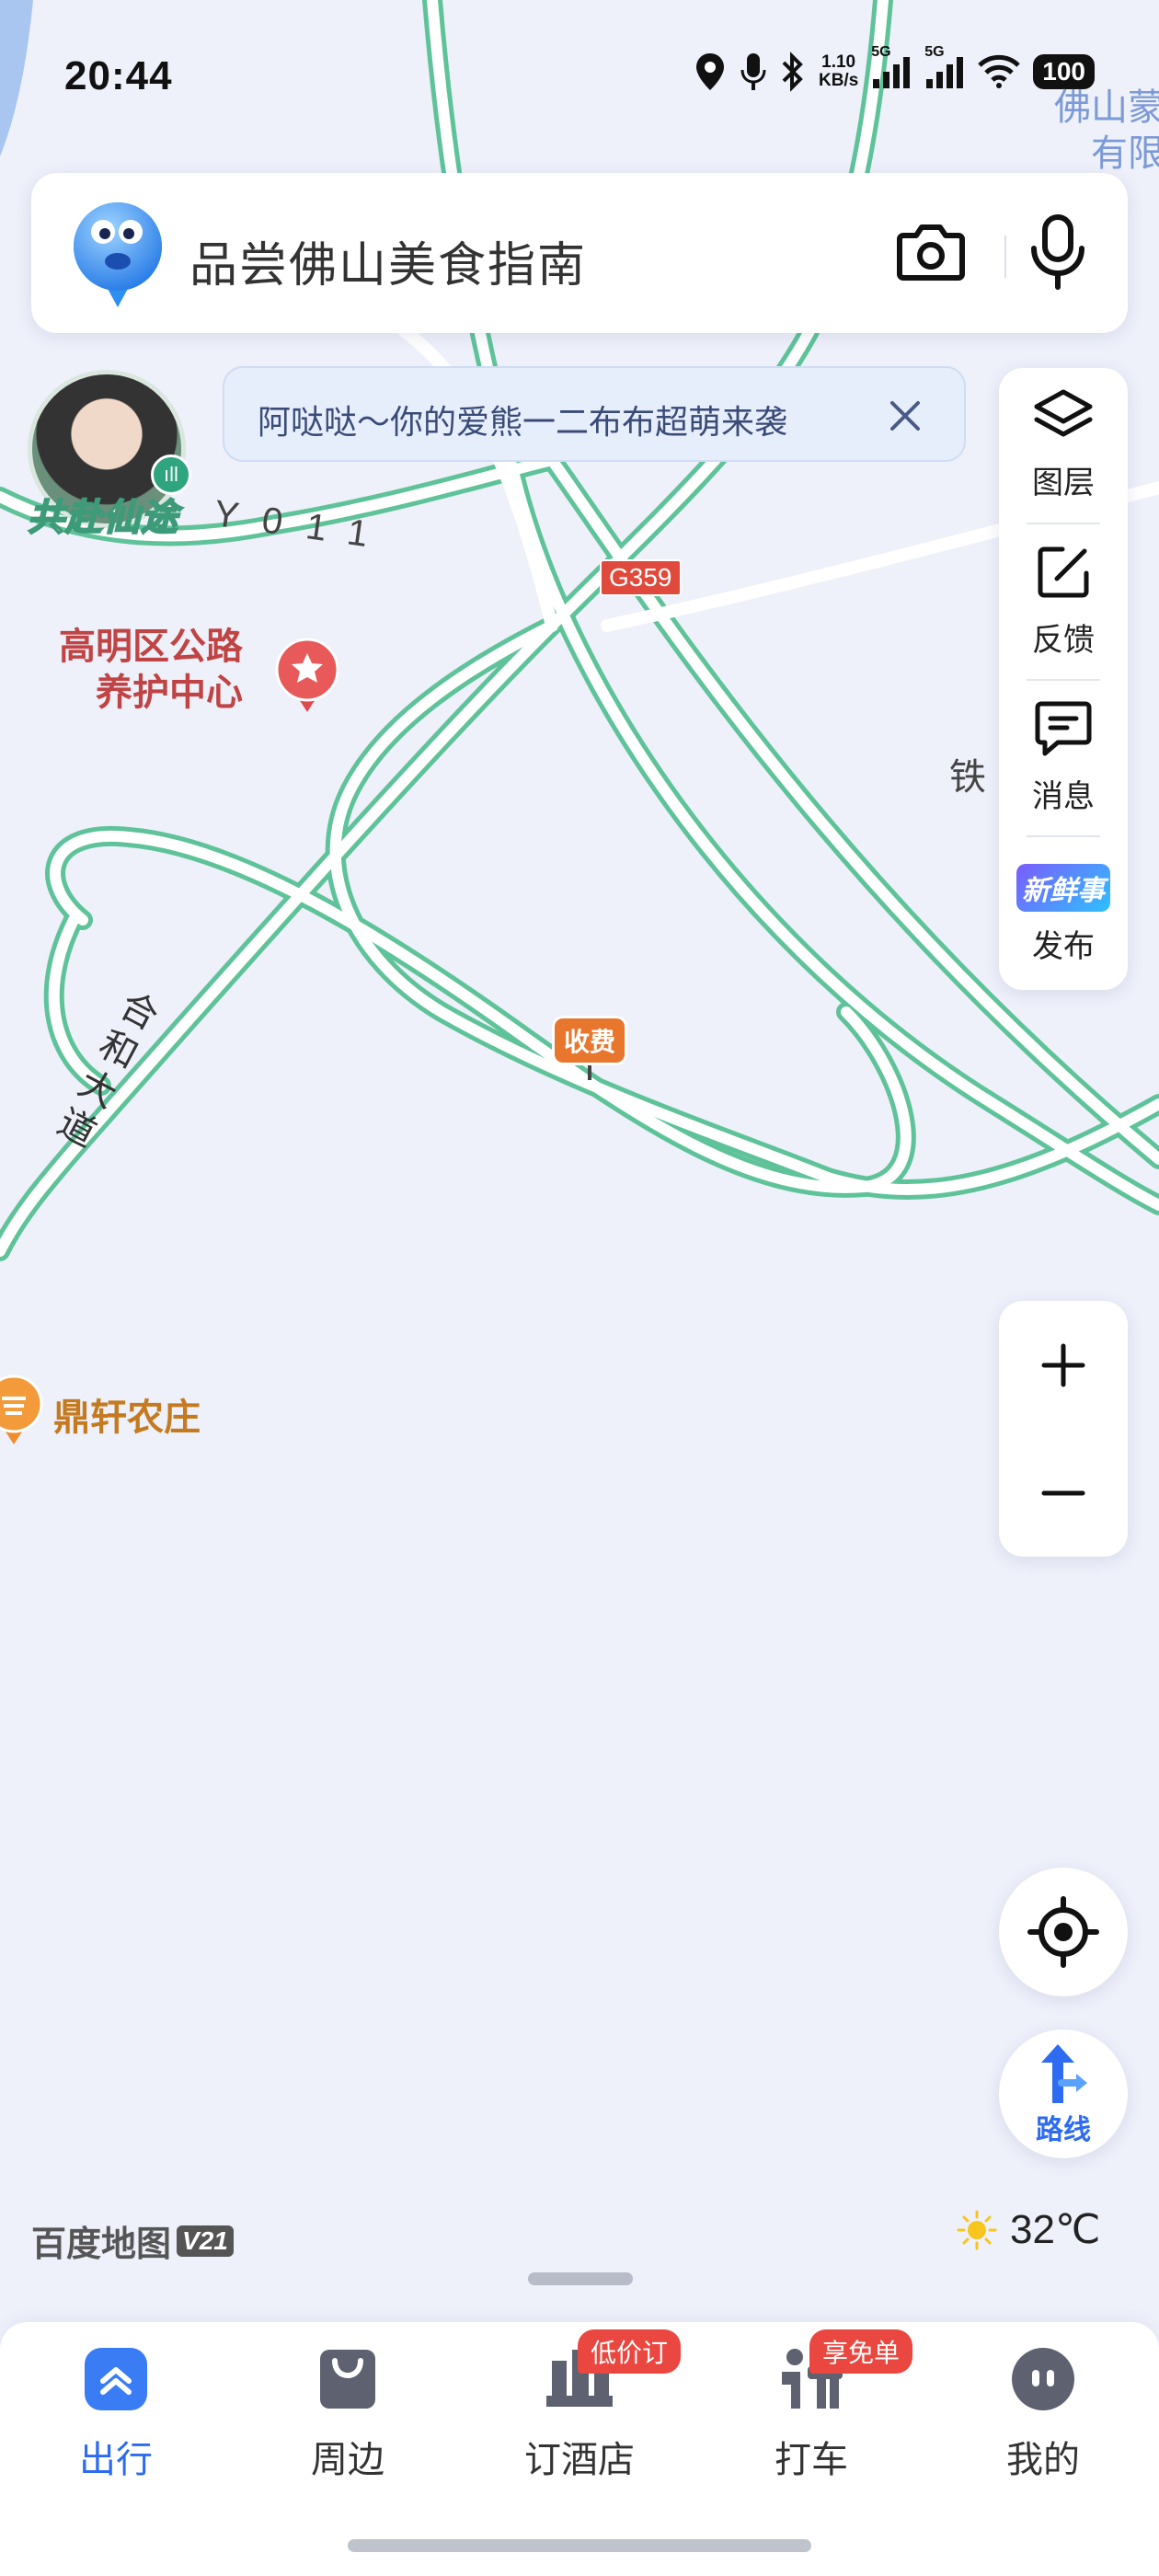 This screenshot has width=1159, height=2576. Describe the element at coordinates (118, 75) in the screenshot. I see `status-time: 20:44` at that location.